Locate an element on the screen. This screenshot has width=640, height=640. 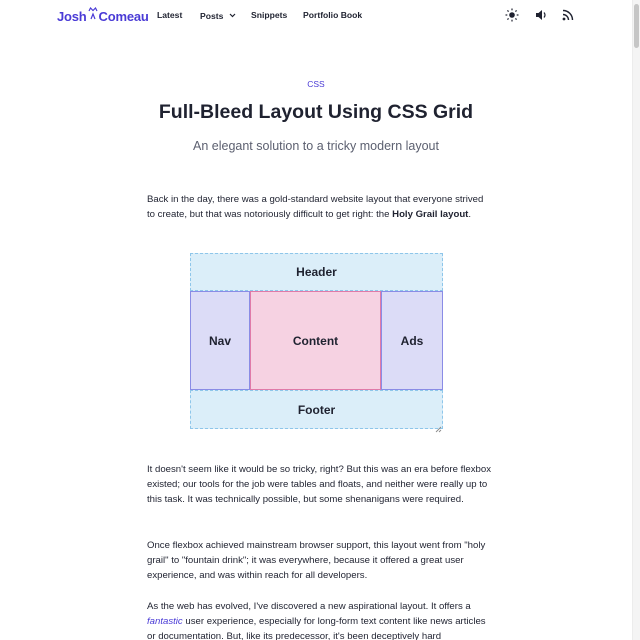
nav-portfolio-book: Portfolio Book is located at coordinates (332, 15).